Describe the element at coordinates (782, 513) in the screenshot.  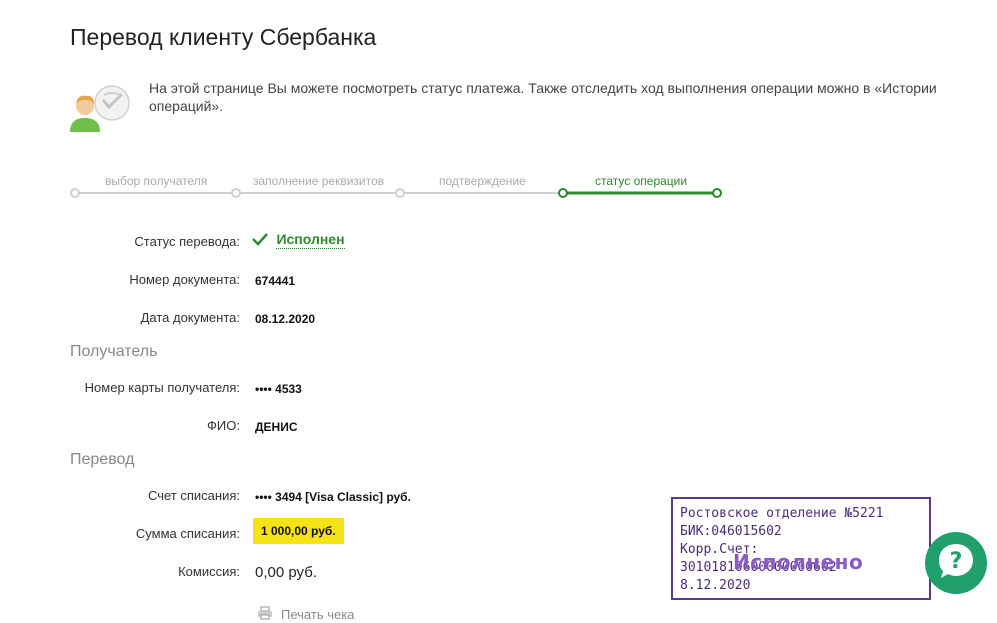
I see `stamp-branch: Ростовское отделение №5221` at that location.